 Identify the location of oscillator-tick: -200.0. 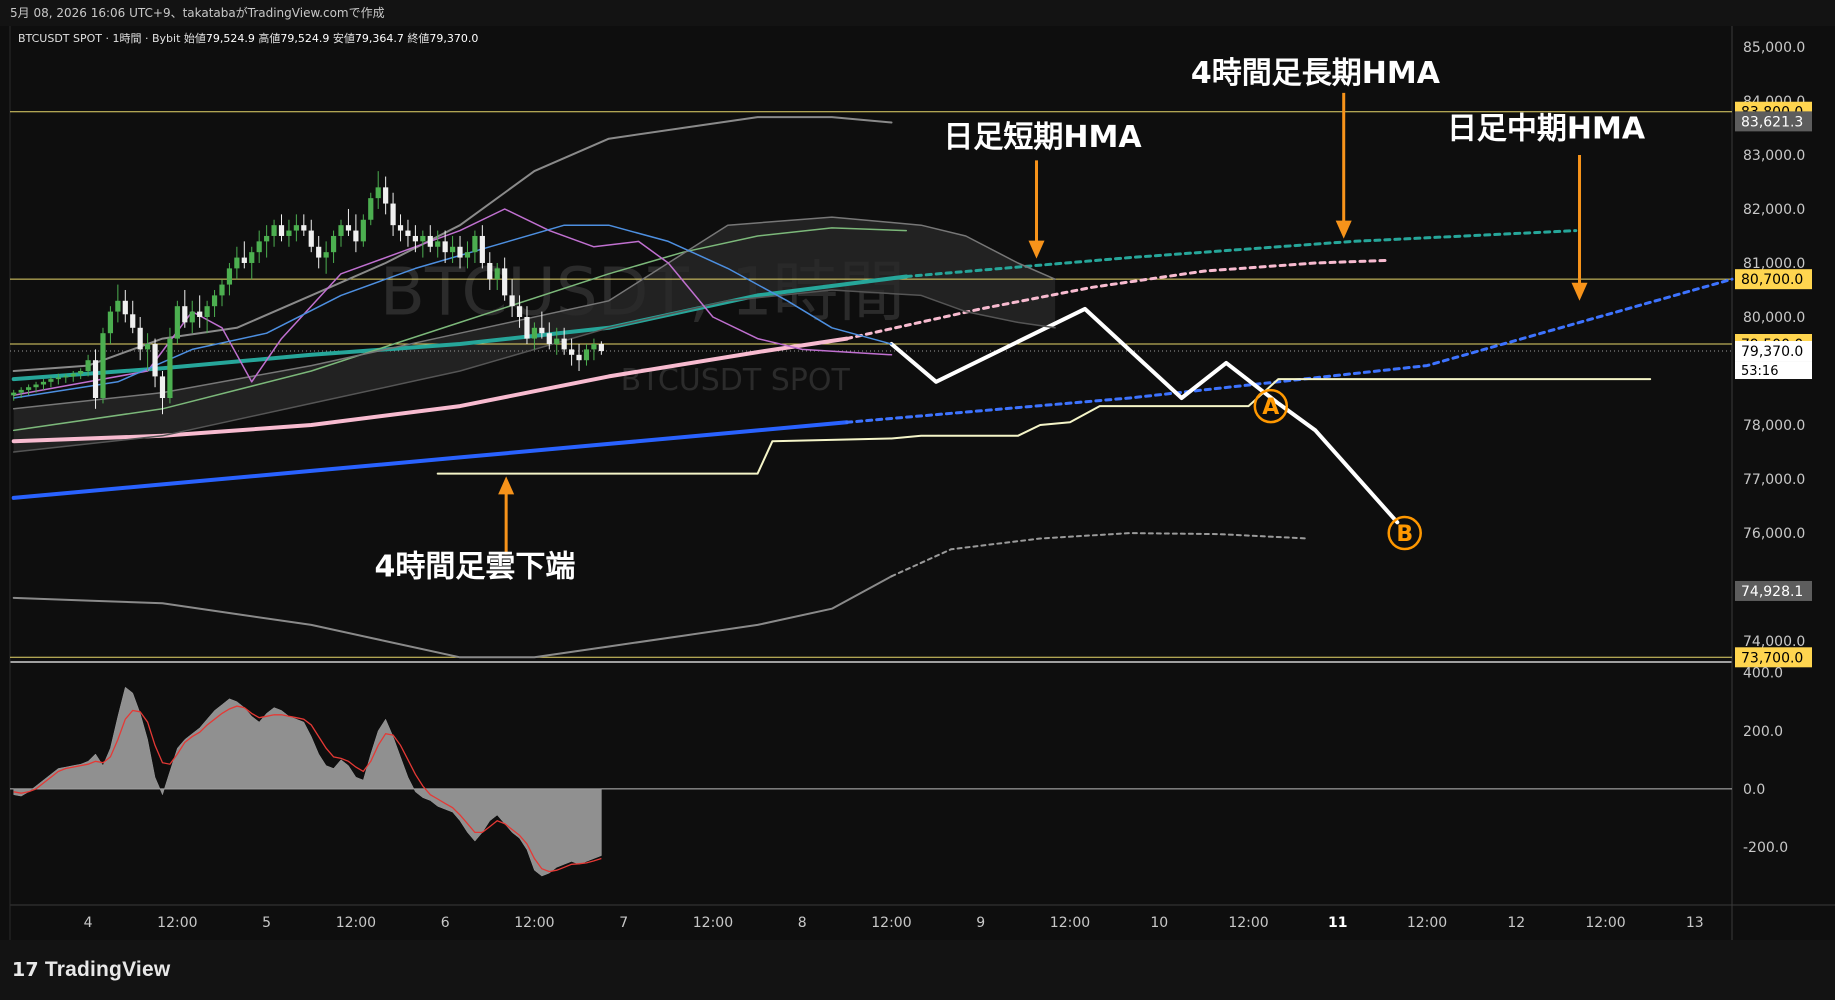
(1765, 848).